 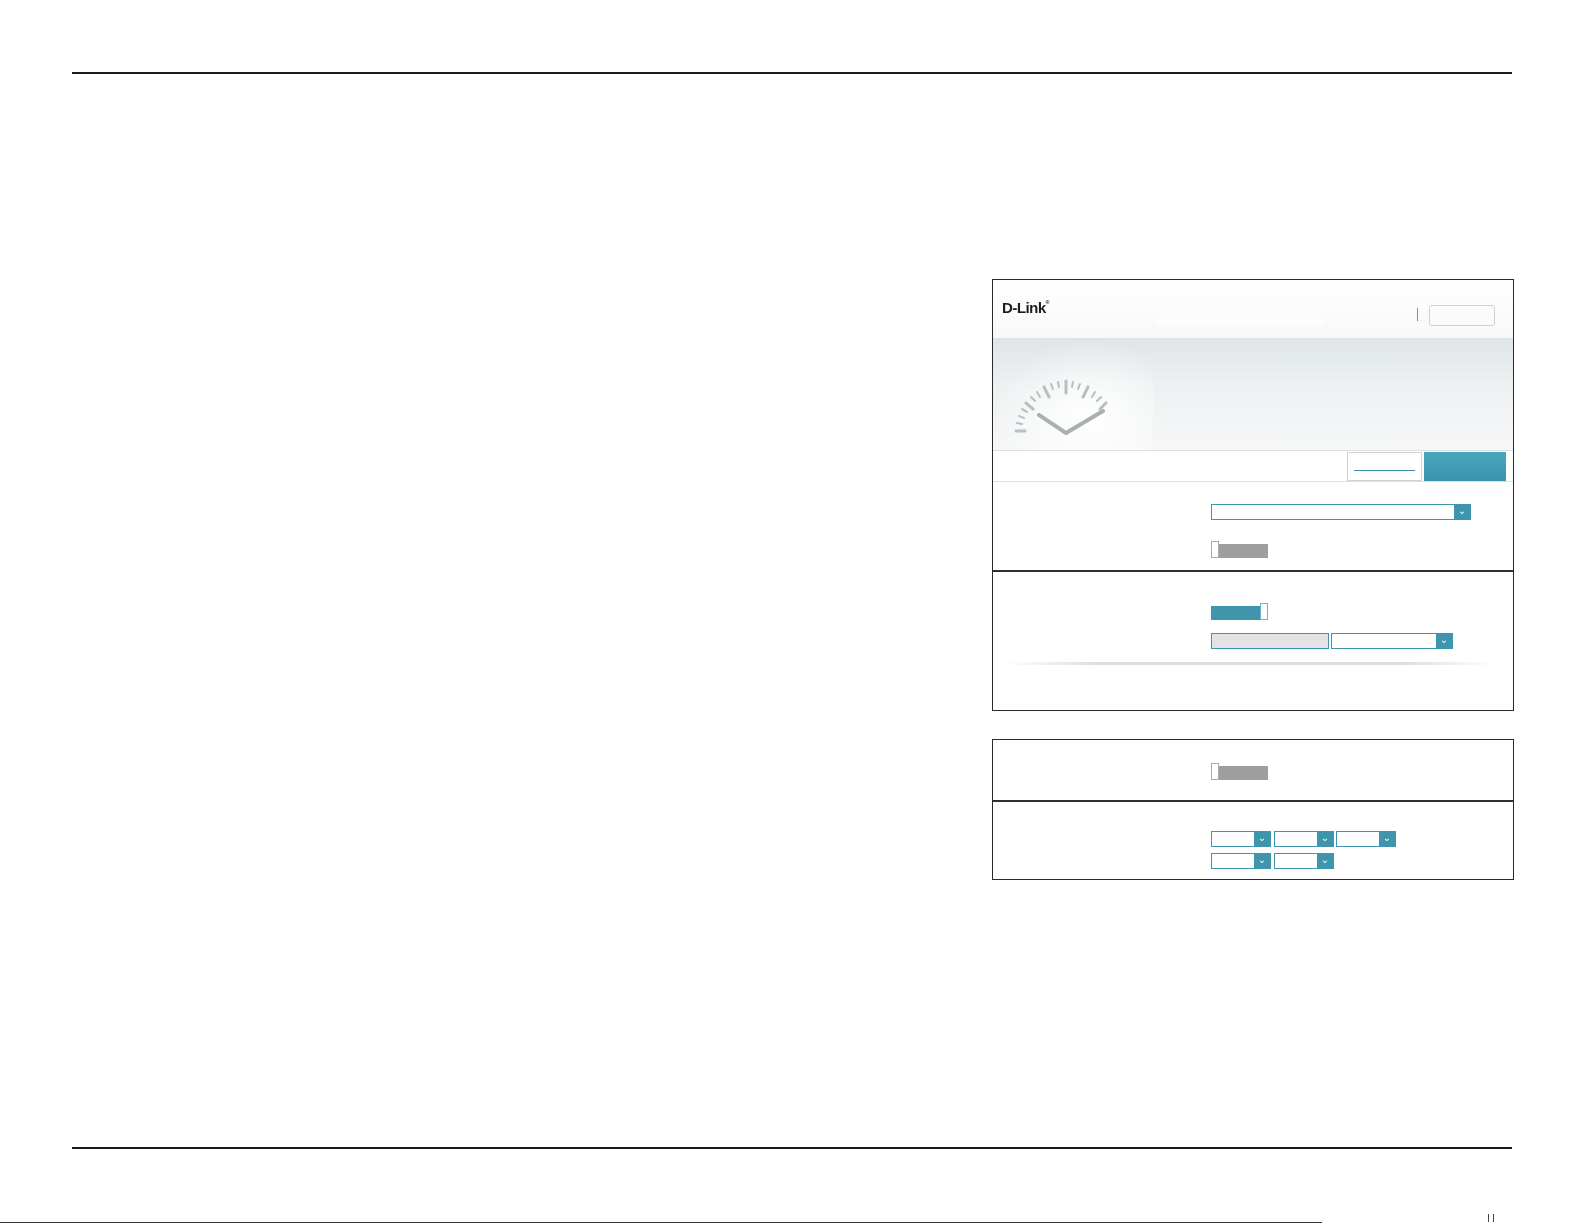 I want to click on minute-select: ⌄, so click(x=1304, y=861).